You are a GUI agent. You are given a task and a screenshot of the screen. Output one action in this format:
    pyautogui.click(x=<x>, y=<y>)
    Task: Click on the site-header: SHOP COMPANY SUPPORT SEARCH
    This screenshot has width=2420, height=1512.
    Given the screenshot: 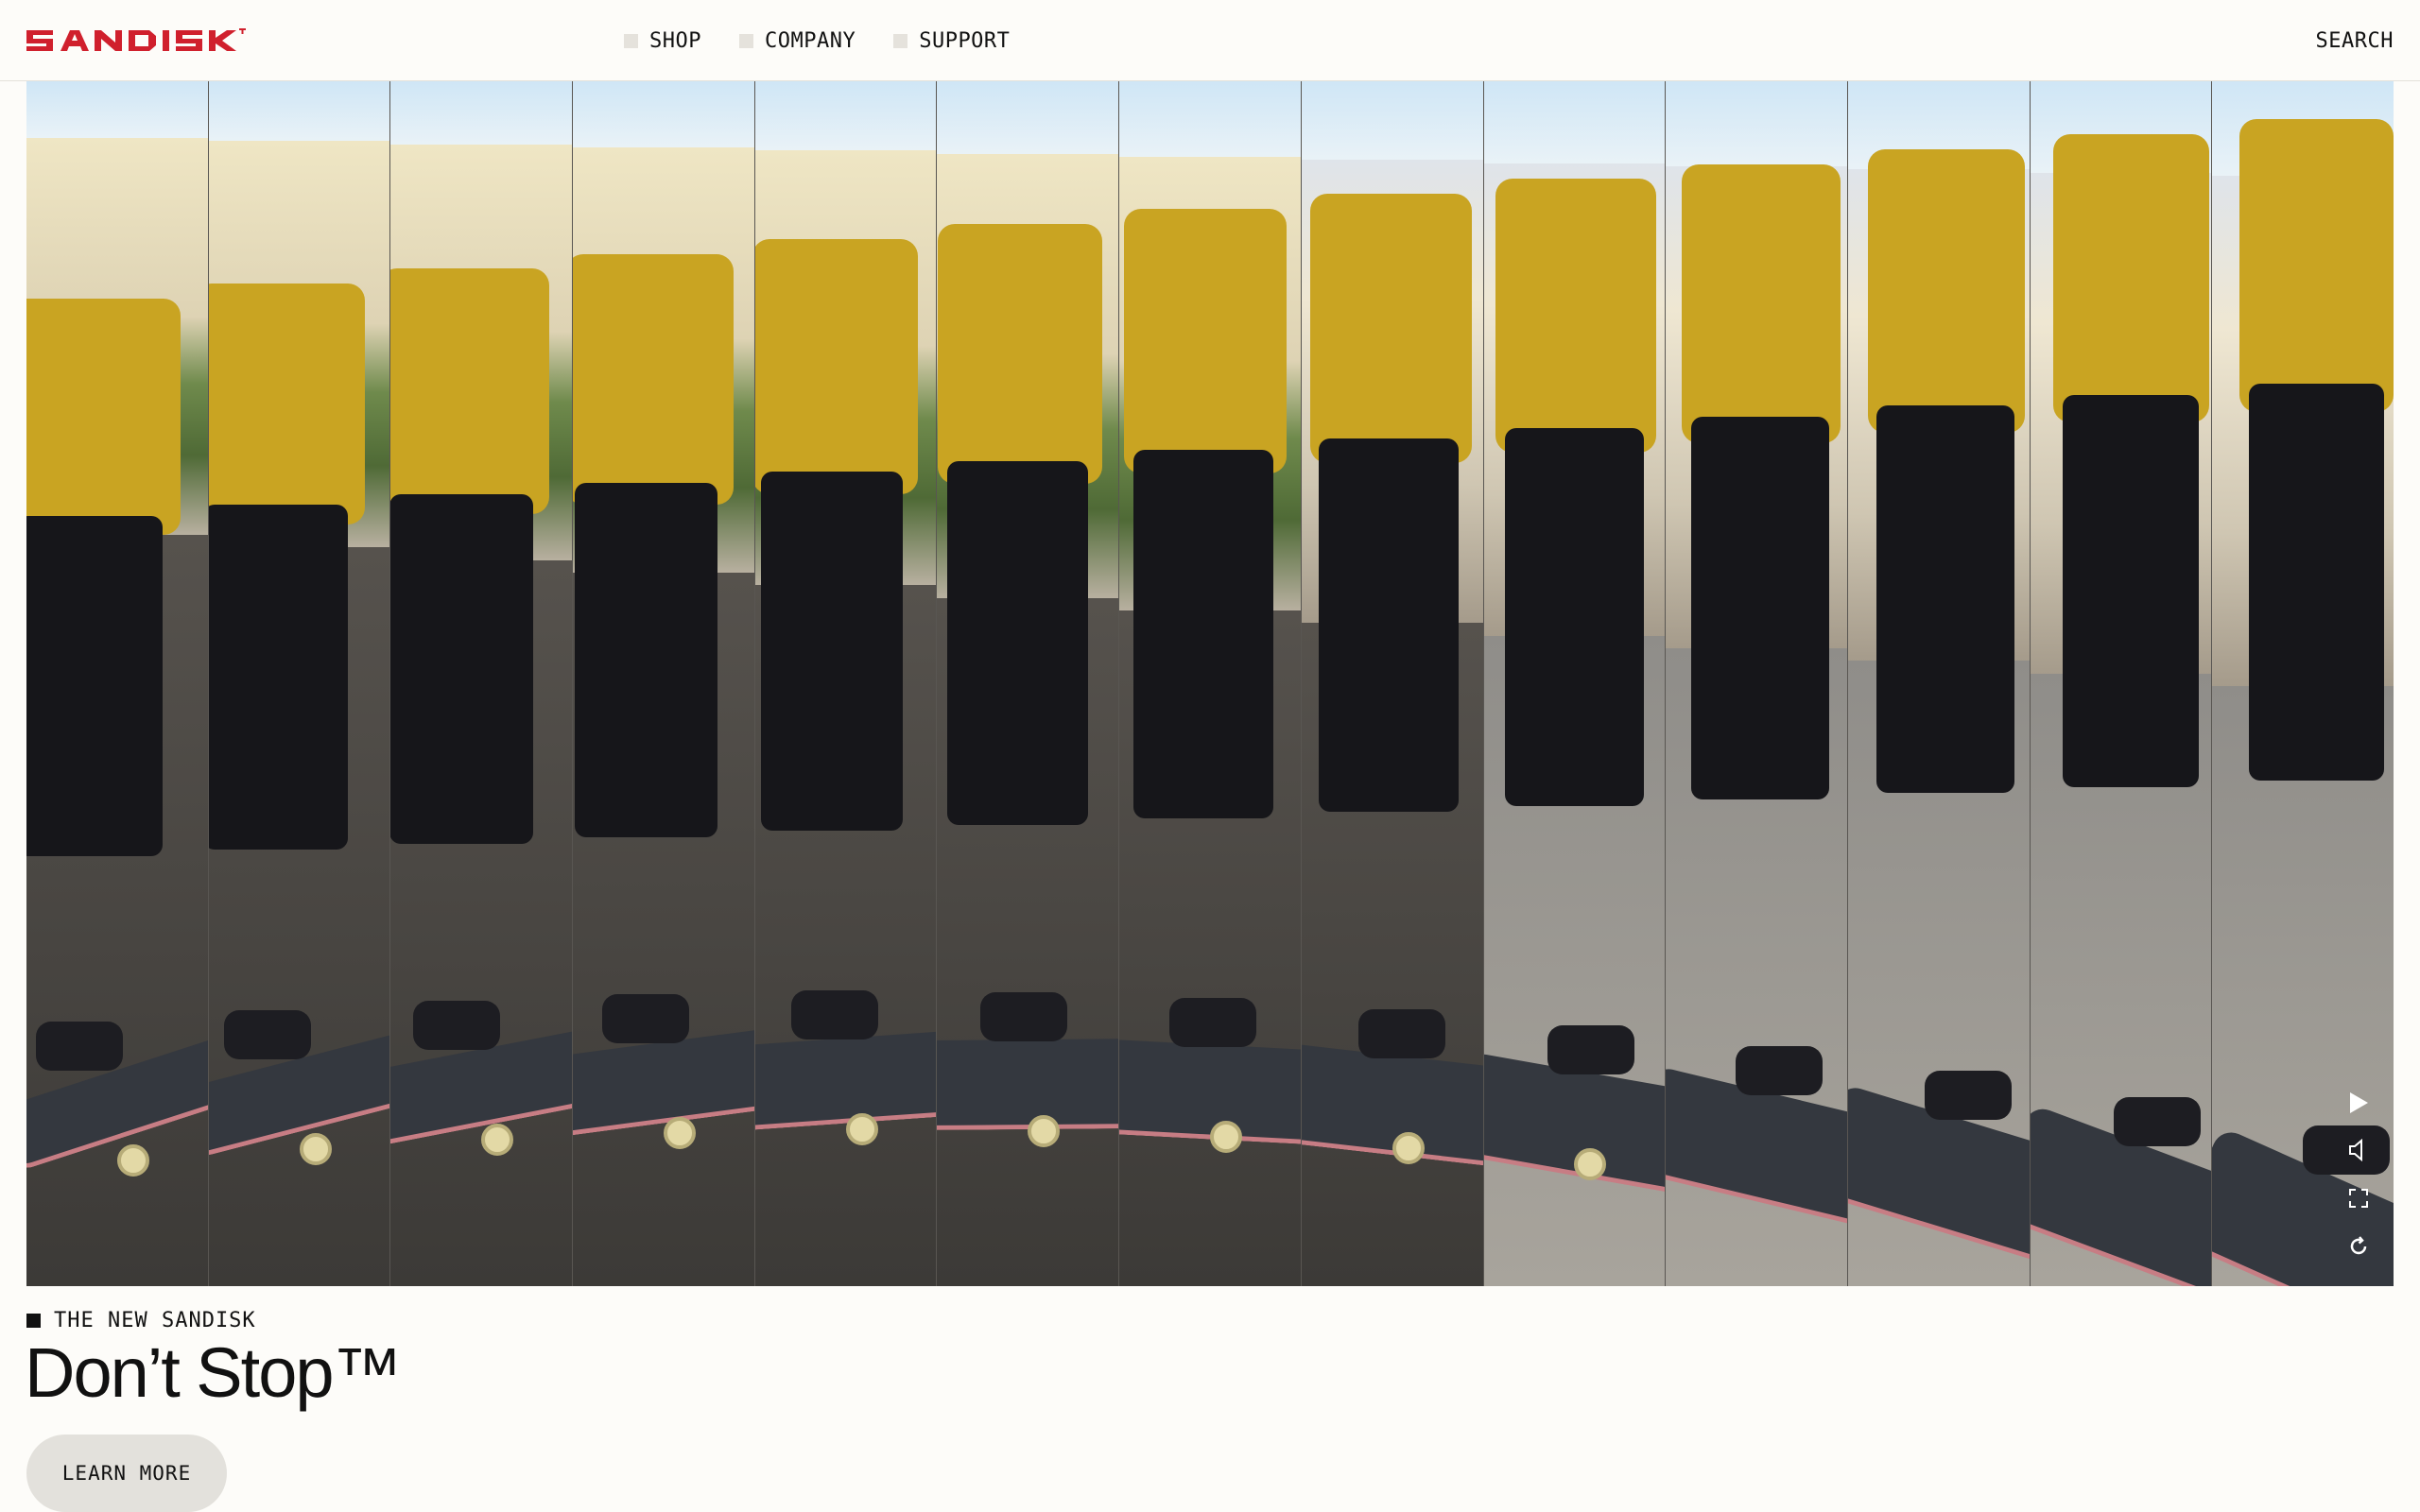 What is the action you would take?
    pyautogui.click(x=1210, y=40)
    